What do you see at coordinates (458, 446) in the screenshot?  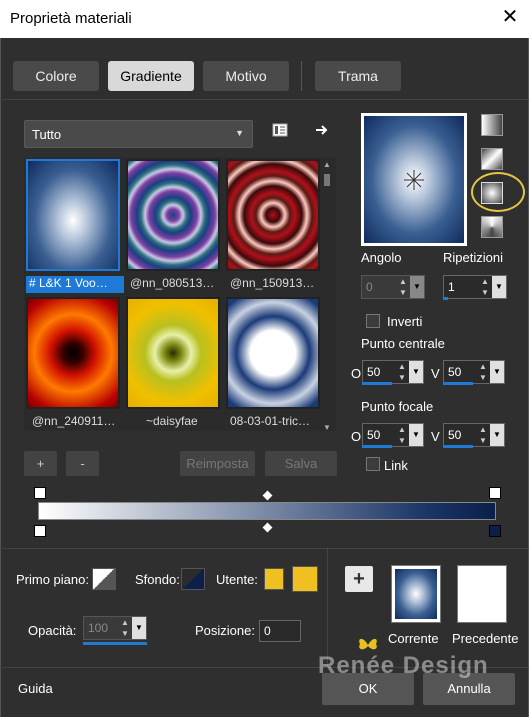 I see `focal-v-level-bar` at bounding box center [458, 446].